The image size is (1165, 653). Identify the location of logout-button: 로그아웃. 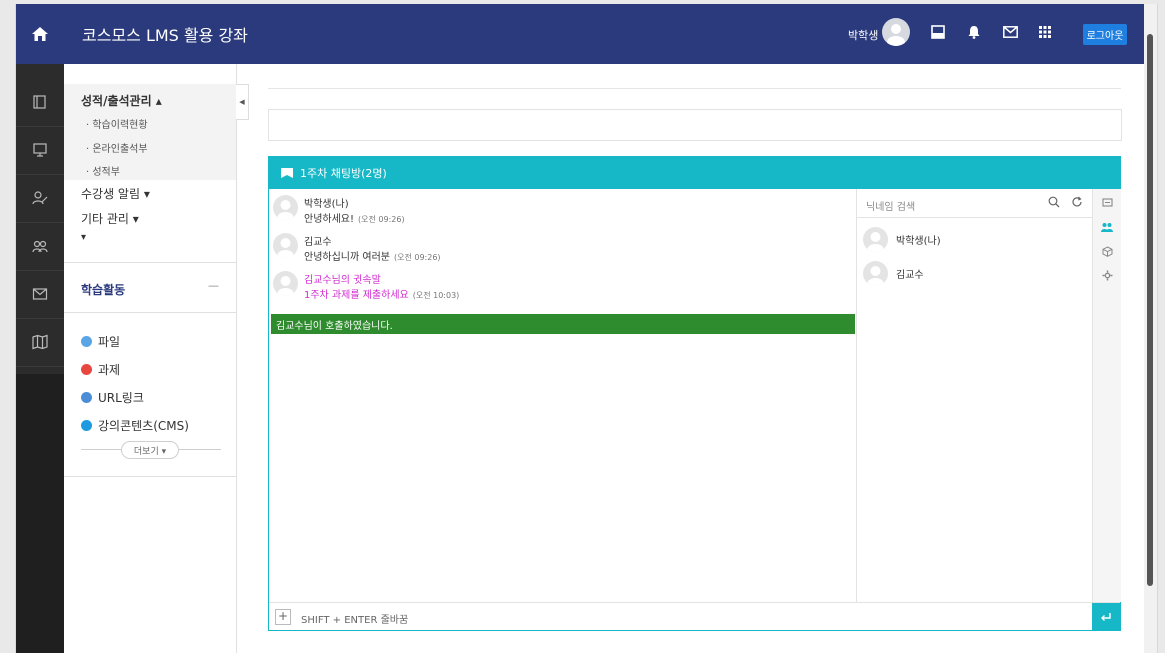
(1105, 34).